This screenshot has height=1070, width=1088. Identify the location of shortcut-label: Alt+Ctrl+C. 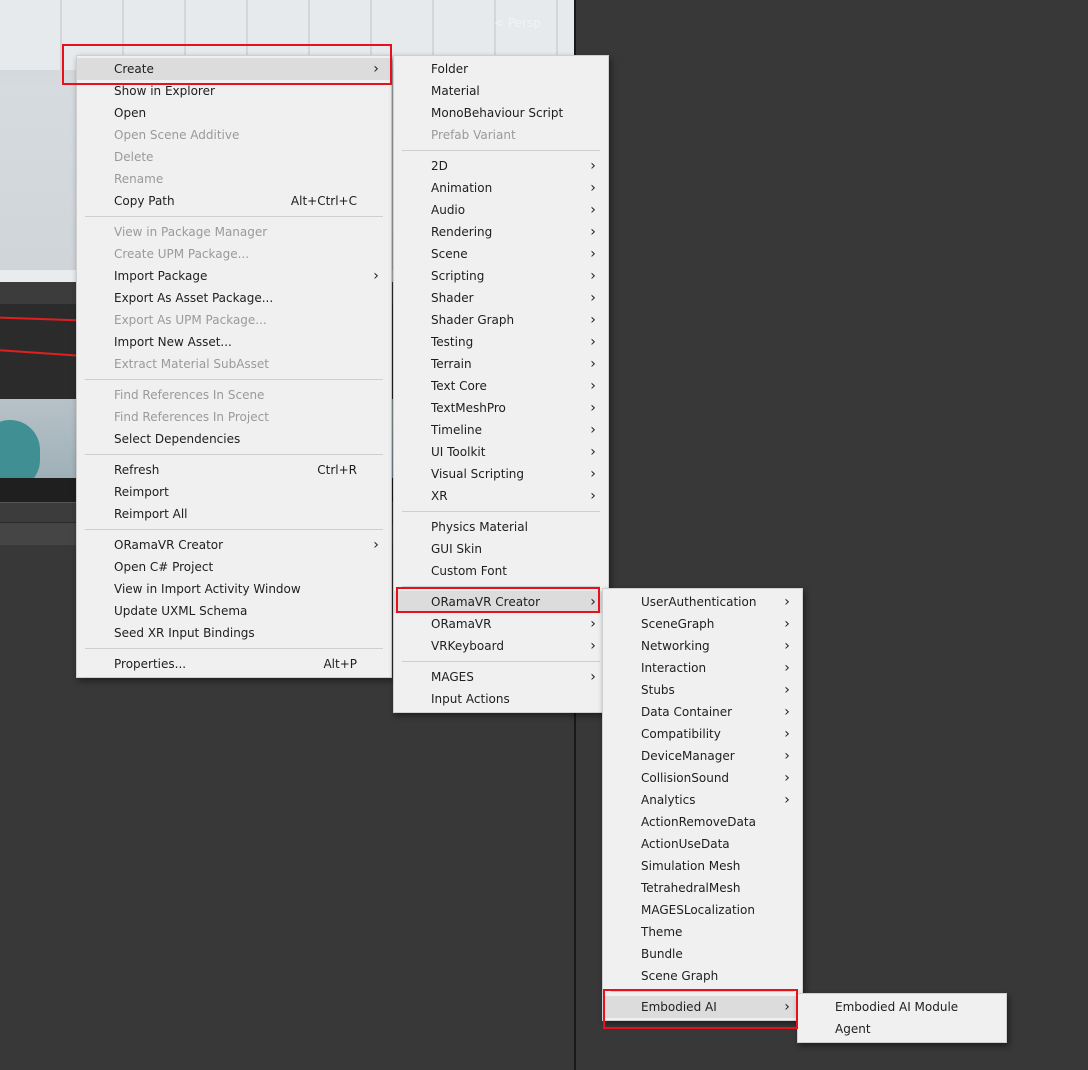
(323, 201).